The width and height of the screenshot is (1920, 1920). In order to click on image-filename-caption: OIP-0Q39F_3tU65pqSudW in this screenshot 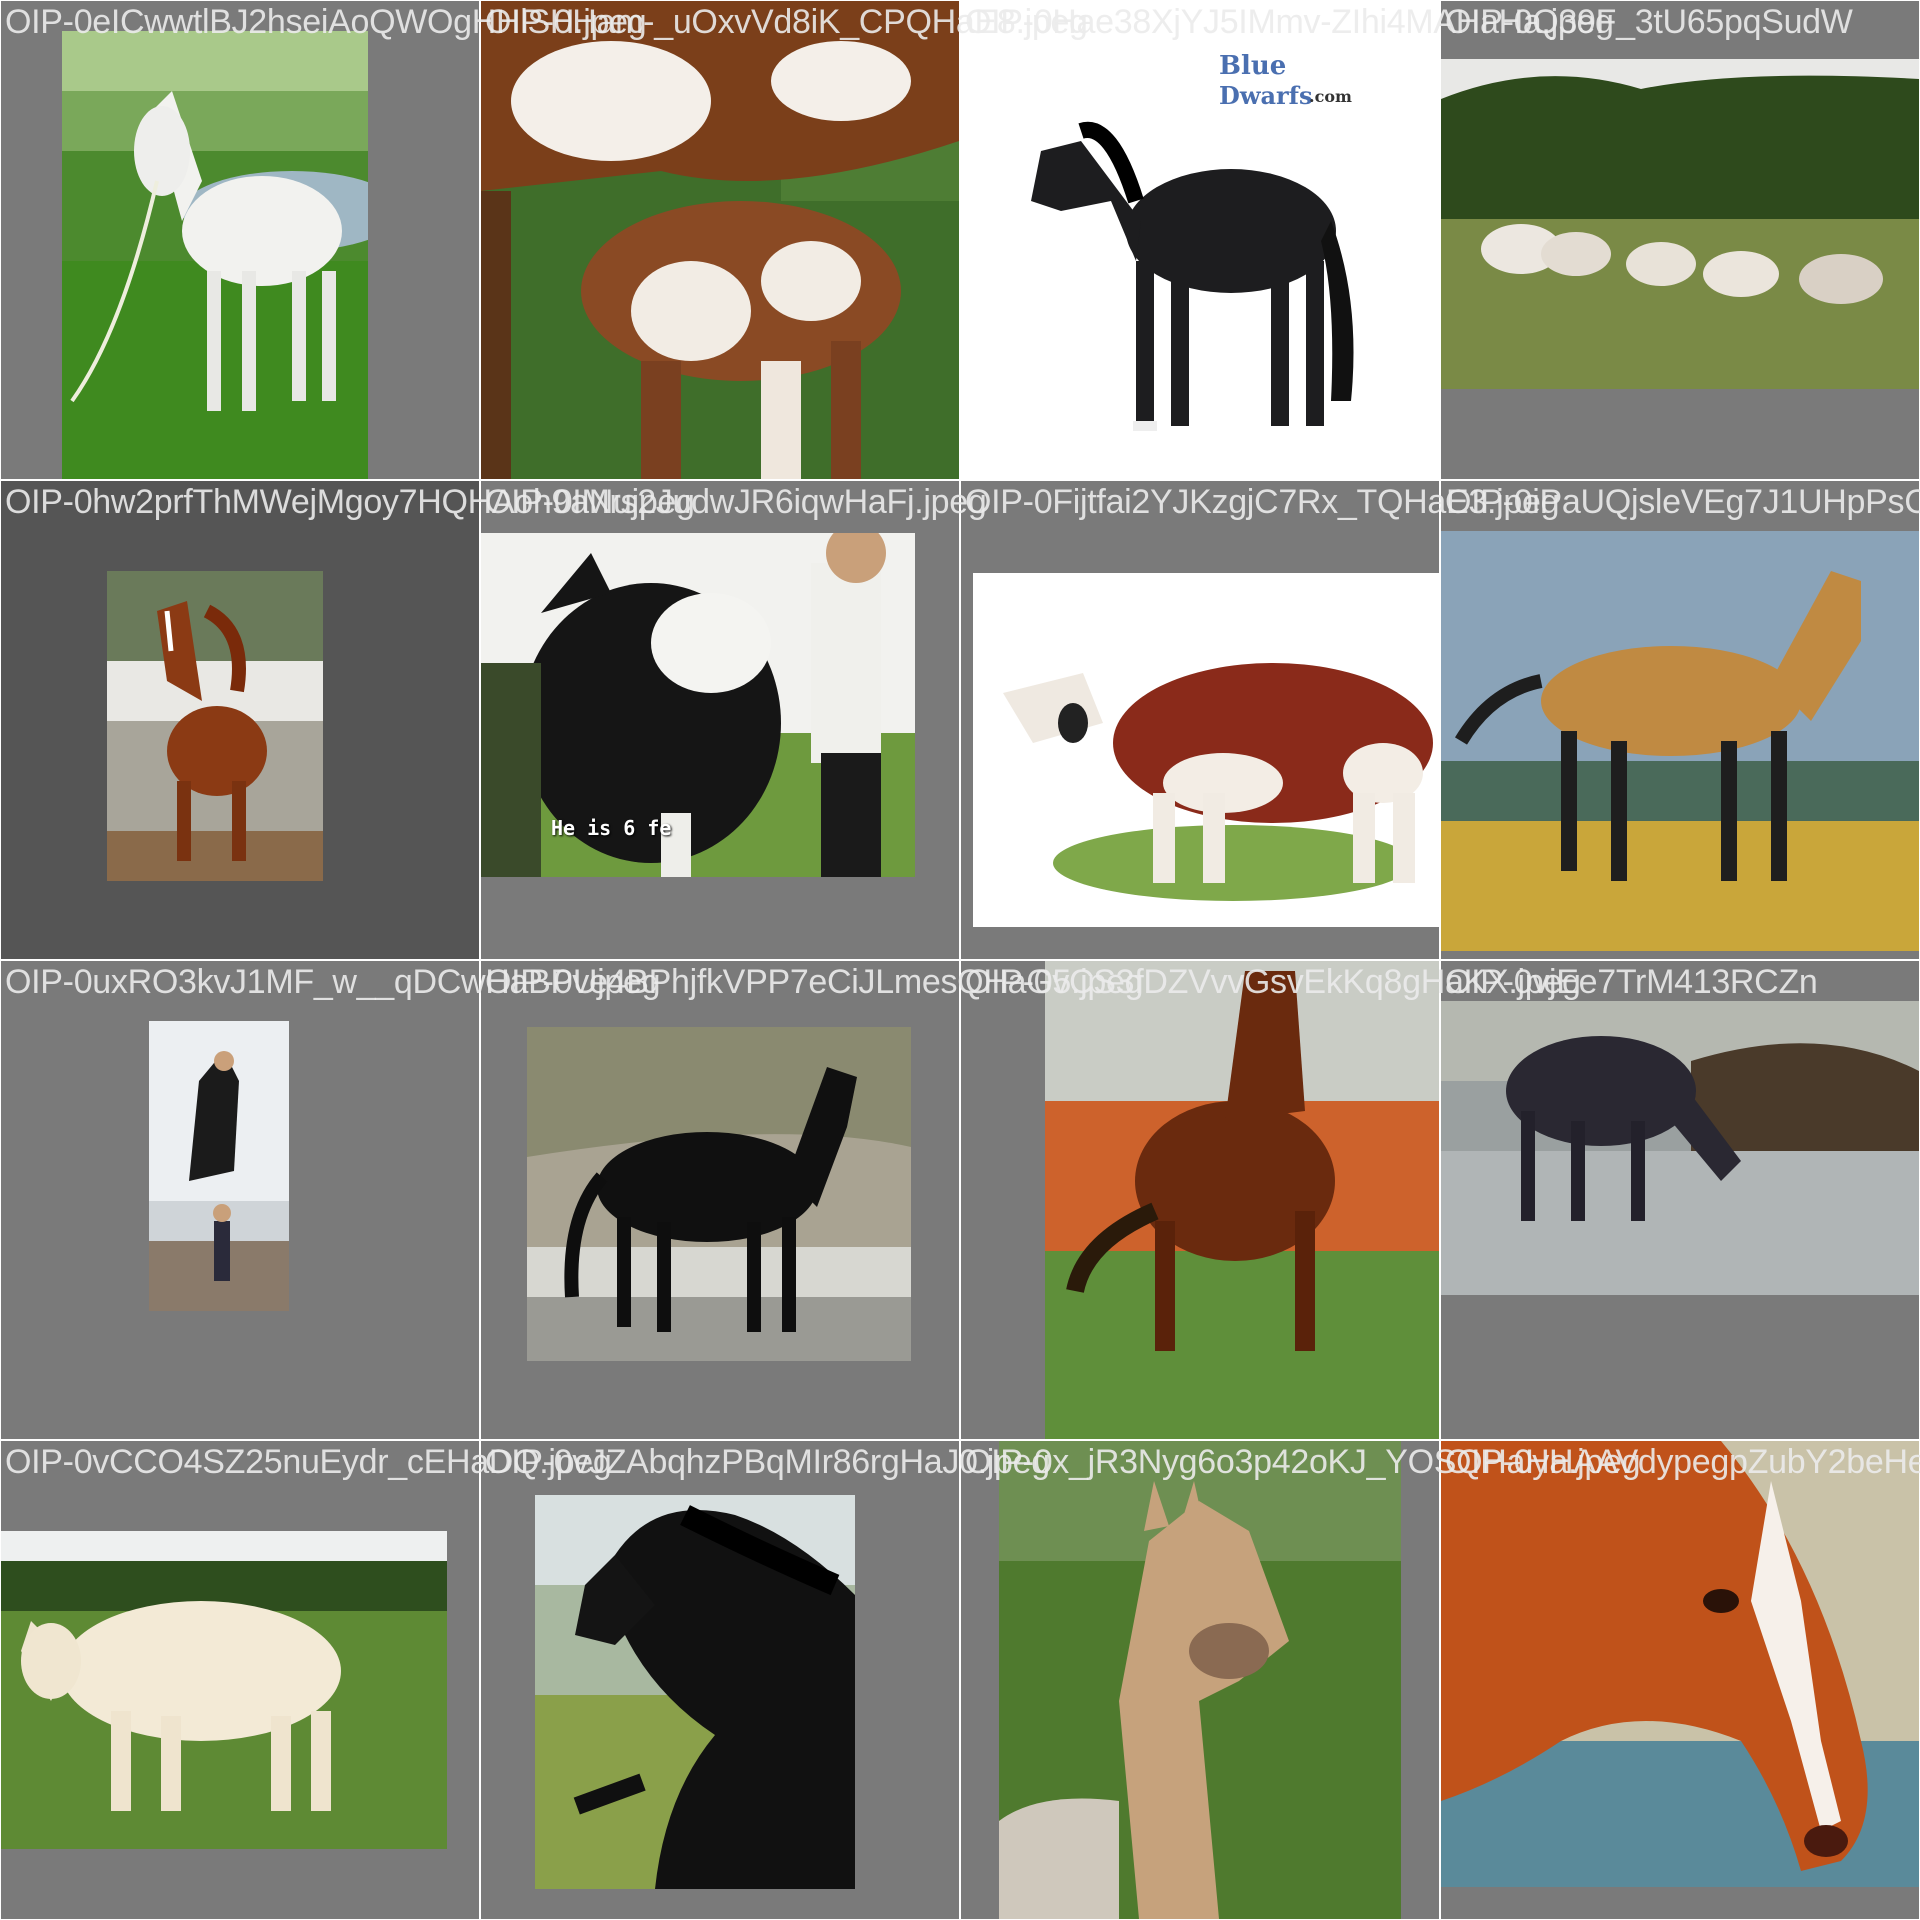, I will do `click(1649, 22)`.